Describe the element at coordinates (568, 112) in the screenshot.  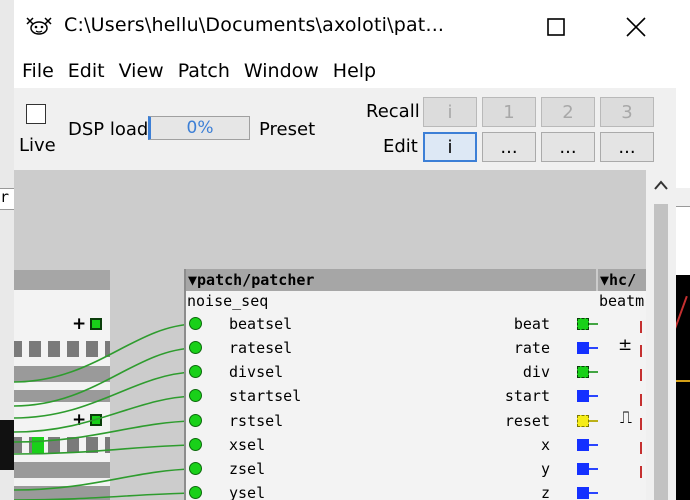
I see `recall-2-button: 2` at that location.